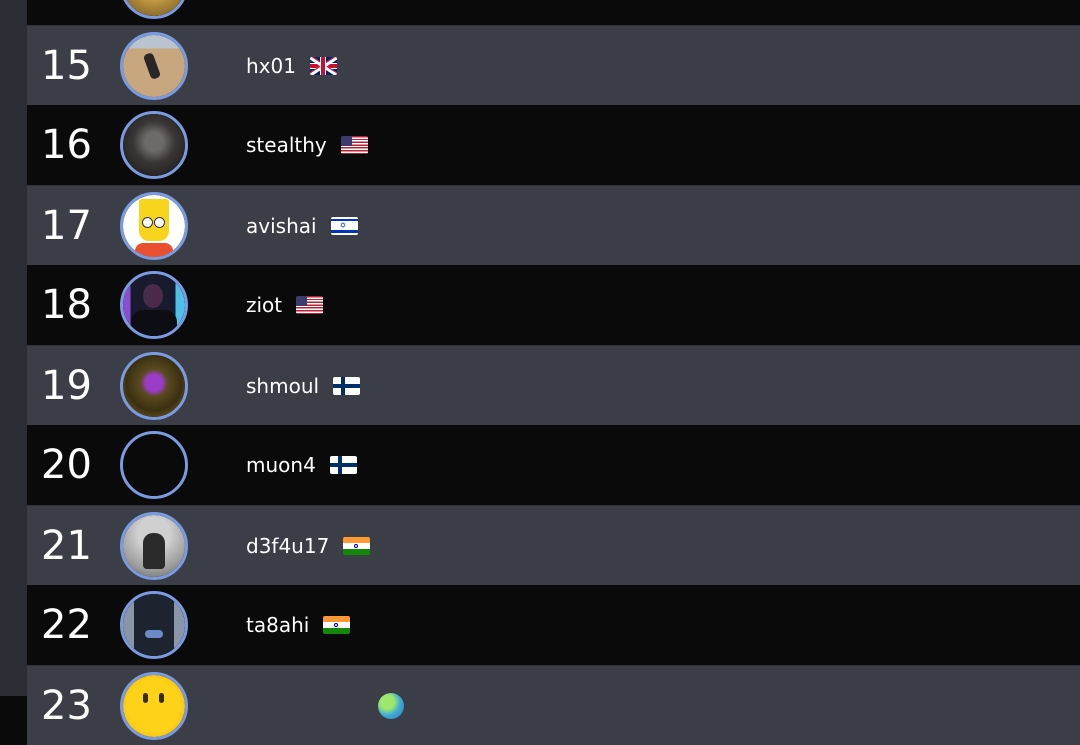  I want to click on leaderboard-row: 15 hx01, so click(553, 65).